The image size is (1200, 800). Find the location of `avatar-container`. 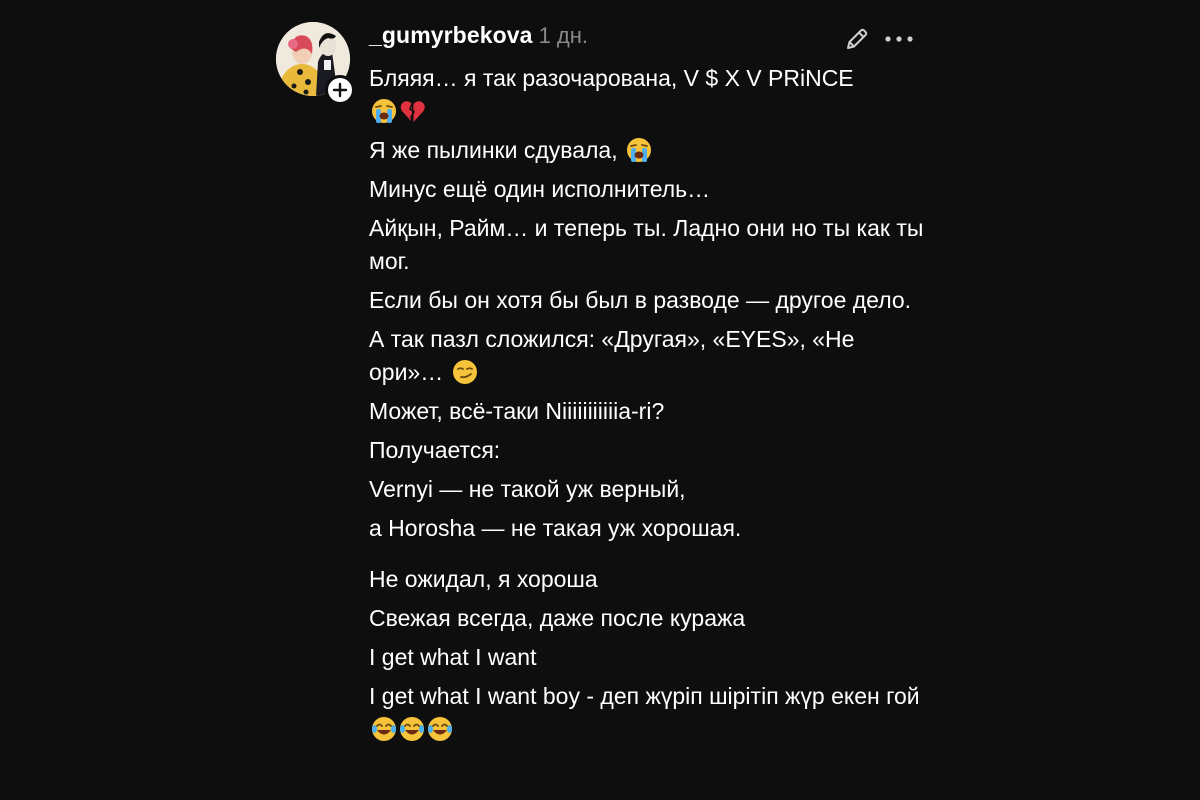

avatar-container is located at coordinates (315, 63).